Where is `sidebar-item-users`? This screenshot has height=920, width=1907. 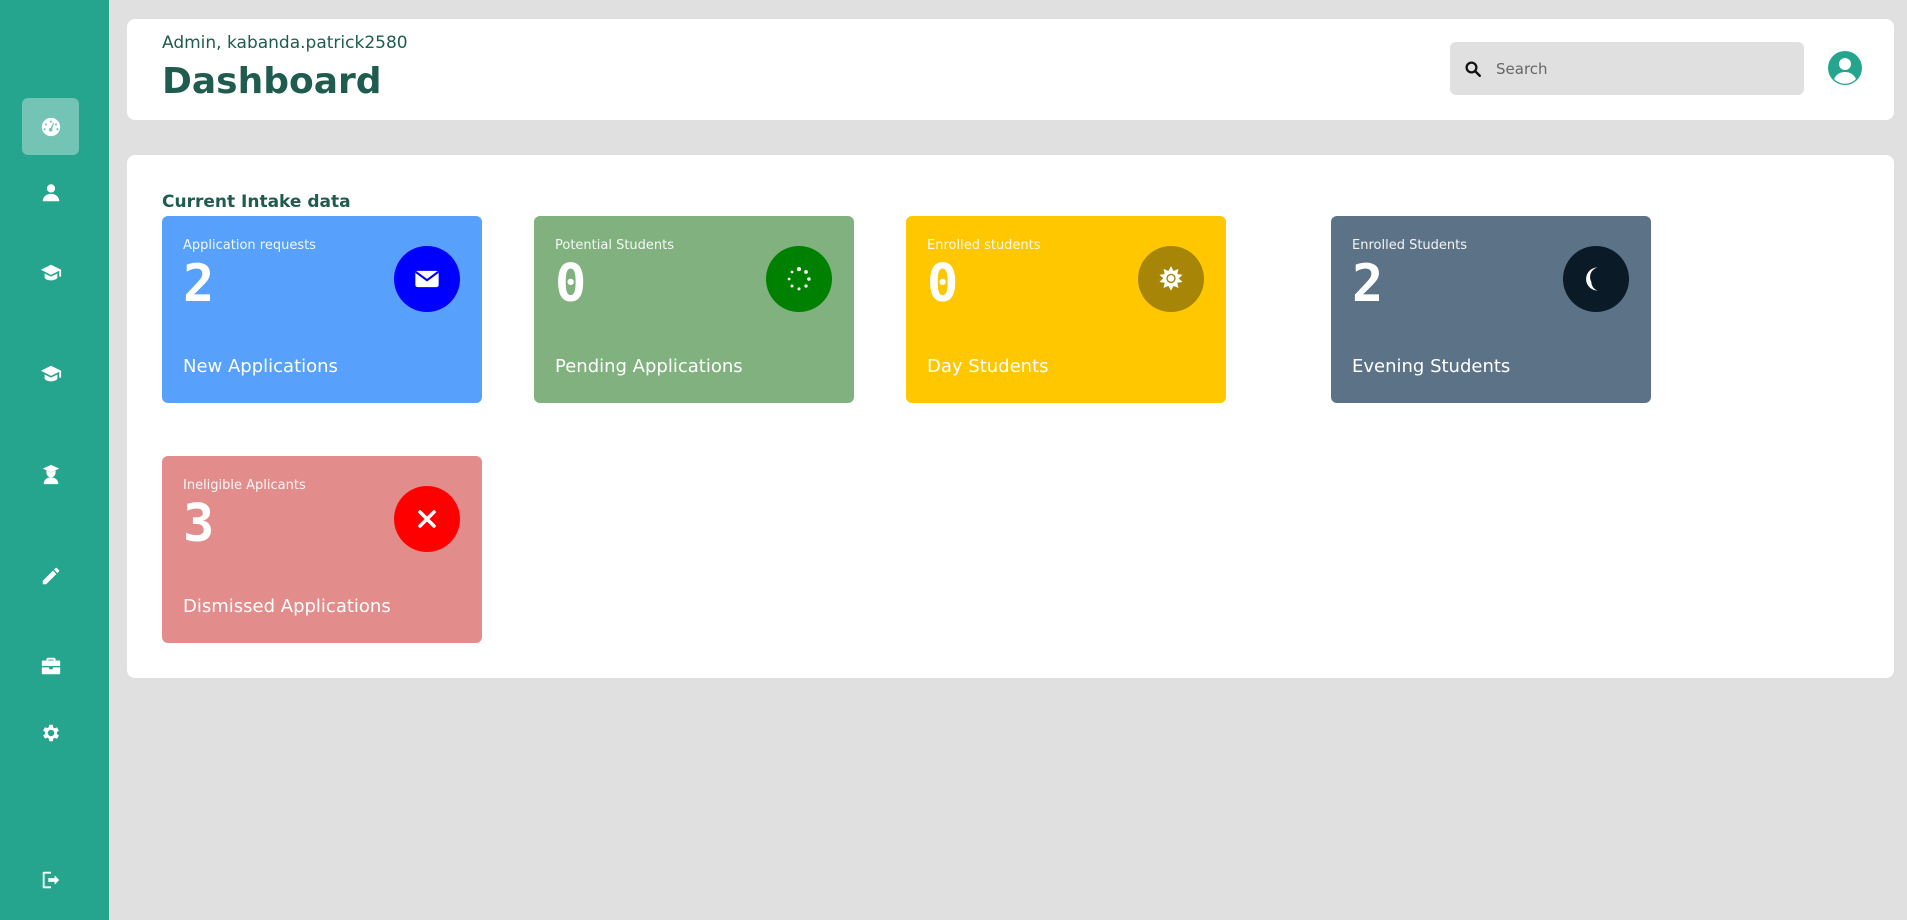
sidebar-item-users is located at coordinates (50, 192).